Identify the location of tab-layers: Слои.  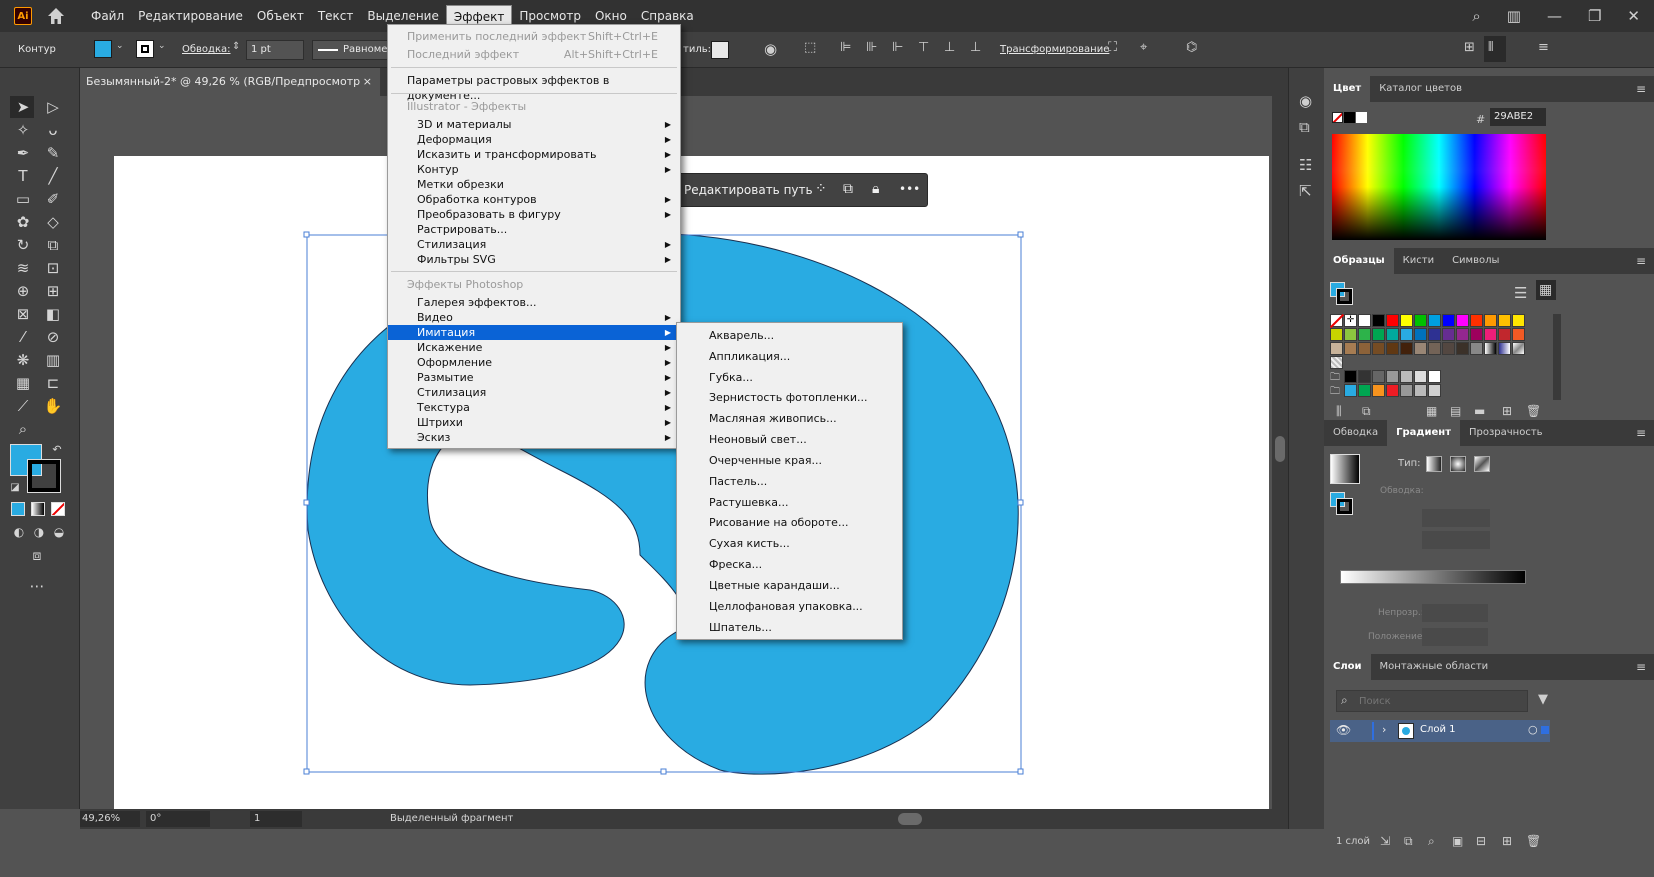
(1347, 667).